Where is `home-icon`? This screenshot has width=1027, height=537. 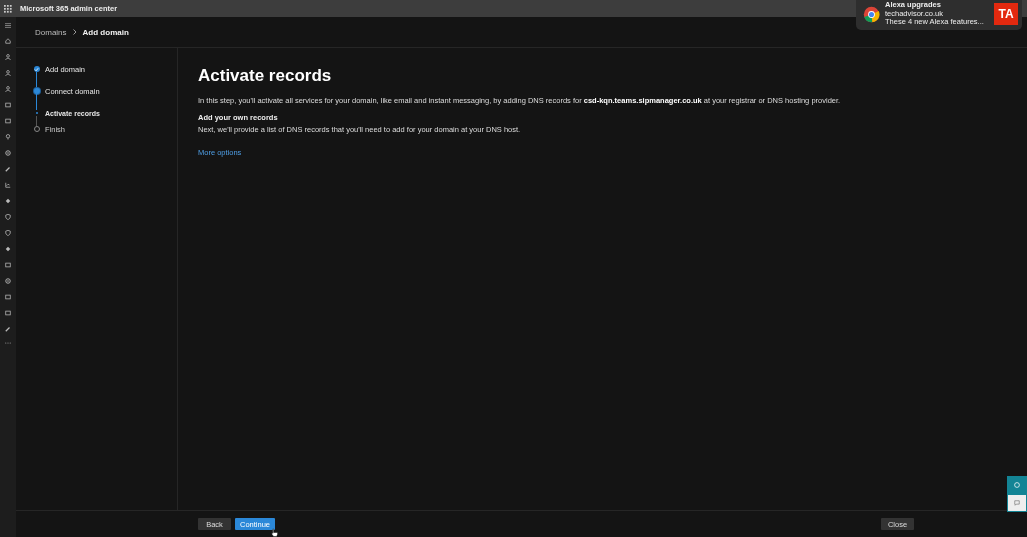
home-icon is located at coordinates (8, 41).